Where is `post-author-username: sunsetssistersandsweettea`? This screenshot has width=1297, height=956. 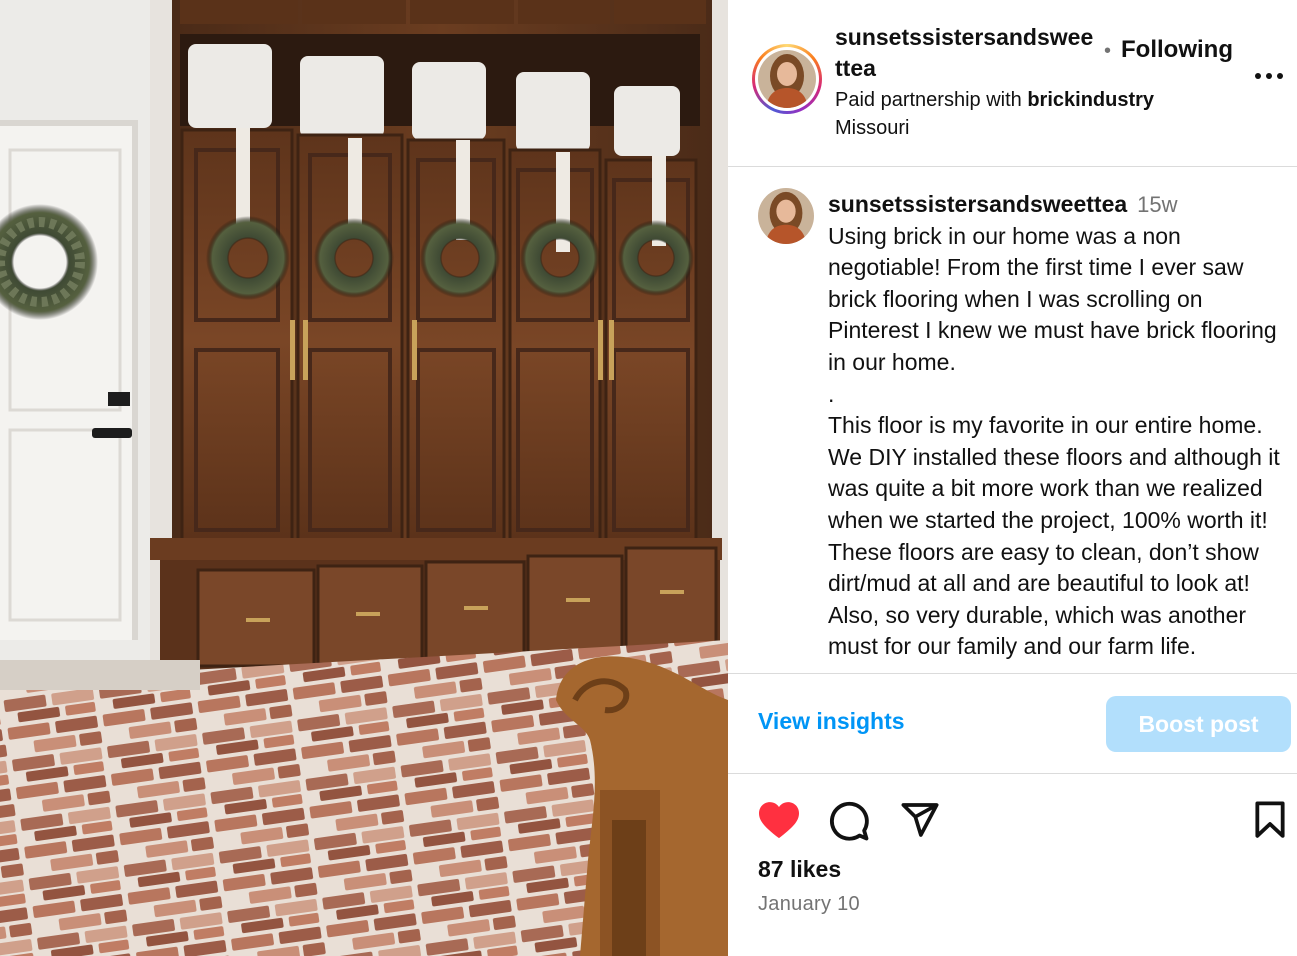 post-author-username: sunsetssistersandsweettea is located at coordinates (965, 53).